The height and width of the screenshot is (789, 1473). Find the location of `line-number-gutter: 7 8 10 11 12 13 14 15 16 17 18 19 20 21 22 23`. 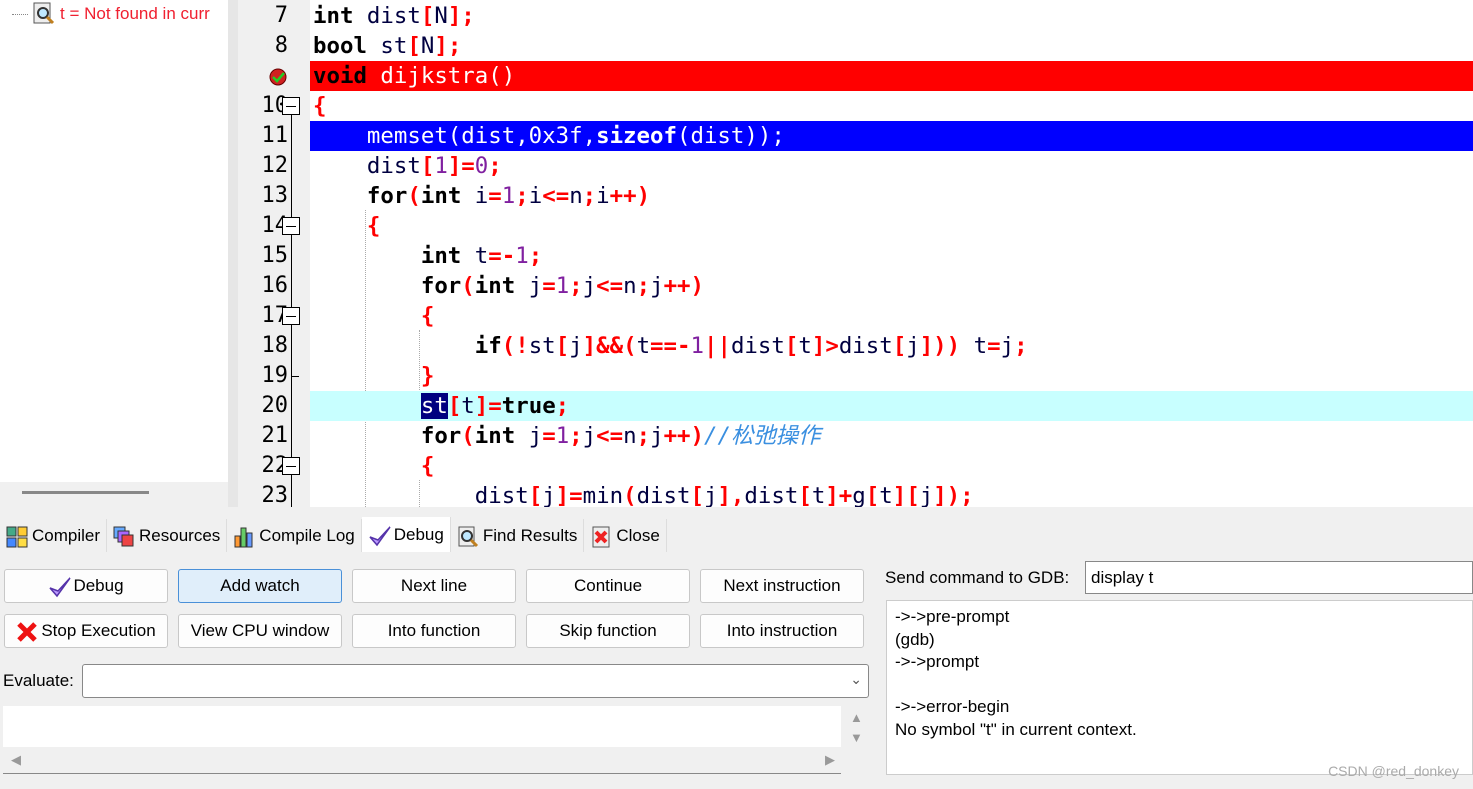

line-number-gutter: 7 8 10 11 12 13 14 15 16 17 18 19 20 21 22 23 is located at coordinates (274, 253).